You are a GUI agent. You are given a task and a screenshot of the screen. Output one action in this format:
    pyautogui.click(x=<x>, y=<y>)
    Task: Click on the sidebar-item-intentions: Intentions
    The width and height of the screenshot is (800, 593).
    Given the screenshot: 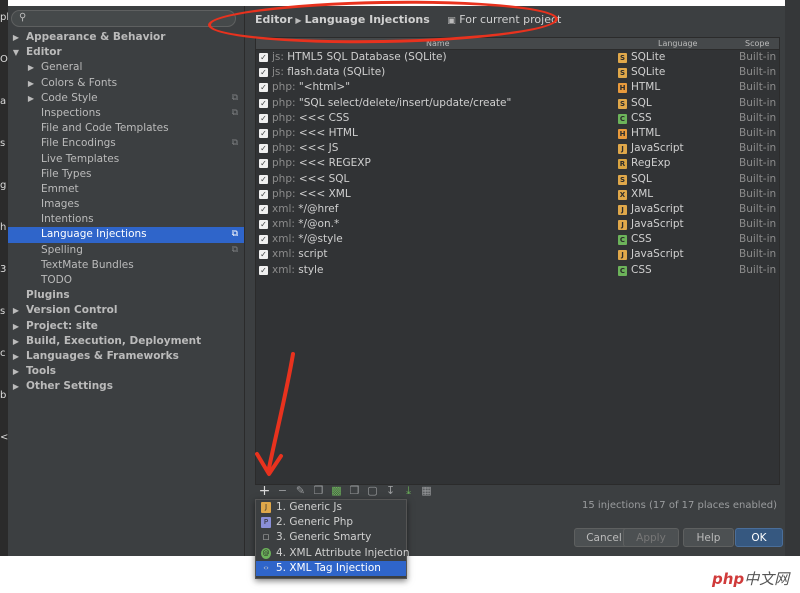 What is the action you would take?
    pyautogui.click(x=126, y=219)
    